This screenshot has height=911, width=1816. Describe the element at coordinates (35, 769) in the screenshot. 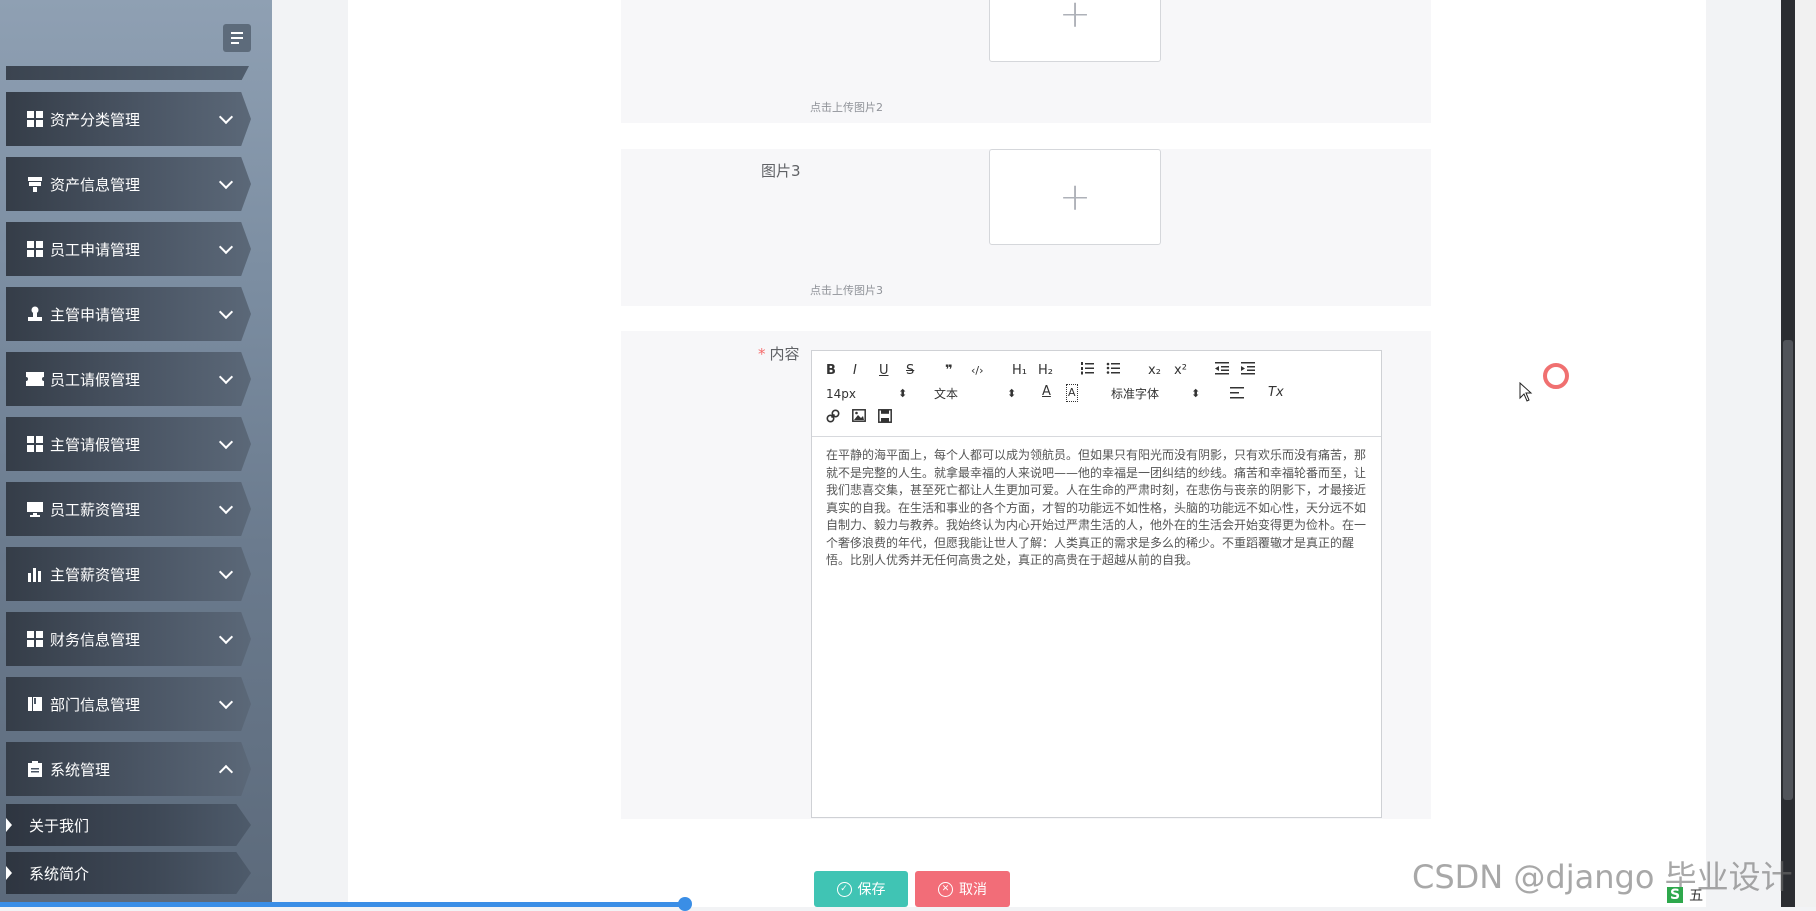

I see `clipboard-icon` at that location.